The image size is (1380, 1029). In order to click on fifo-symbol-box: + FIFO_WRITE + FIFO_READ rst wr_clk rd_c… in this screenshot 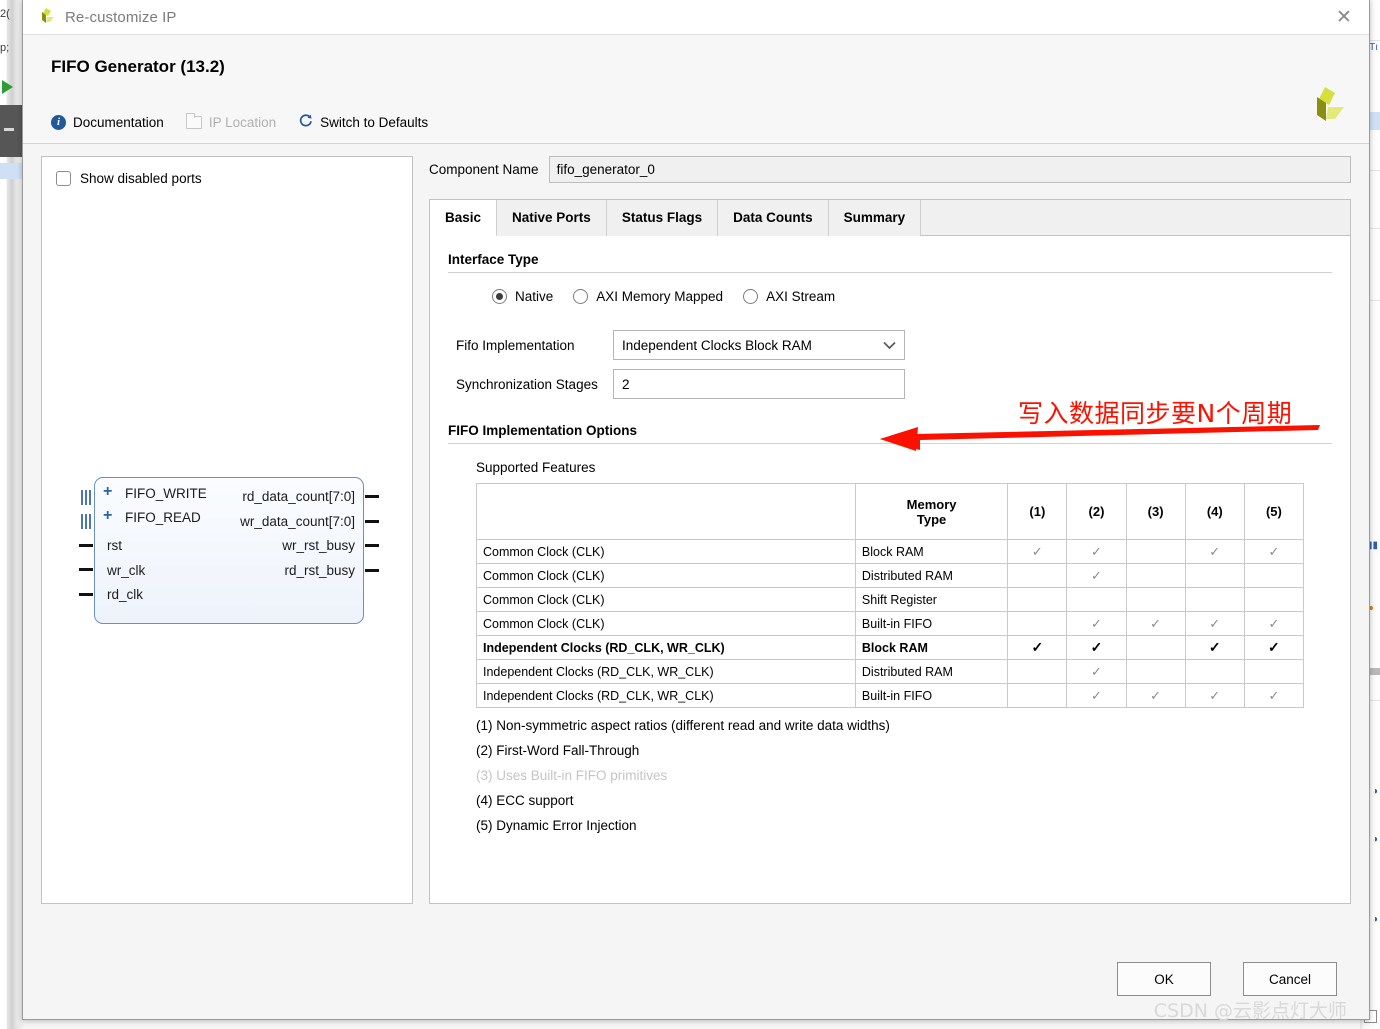, I will do `click(229, 550)`.